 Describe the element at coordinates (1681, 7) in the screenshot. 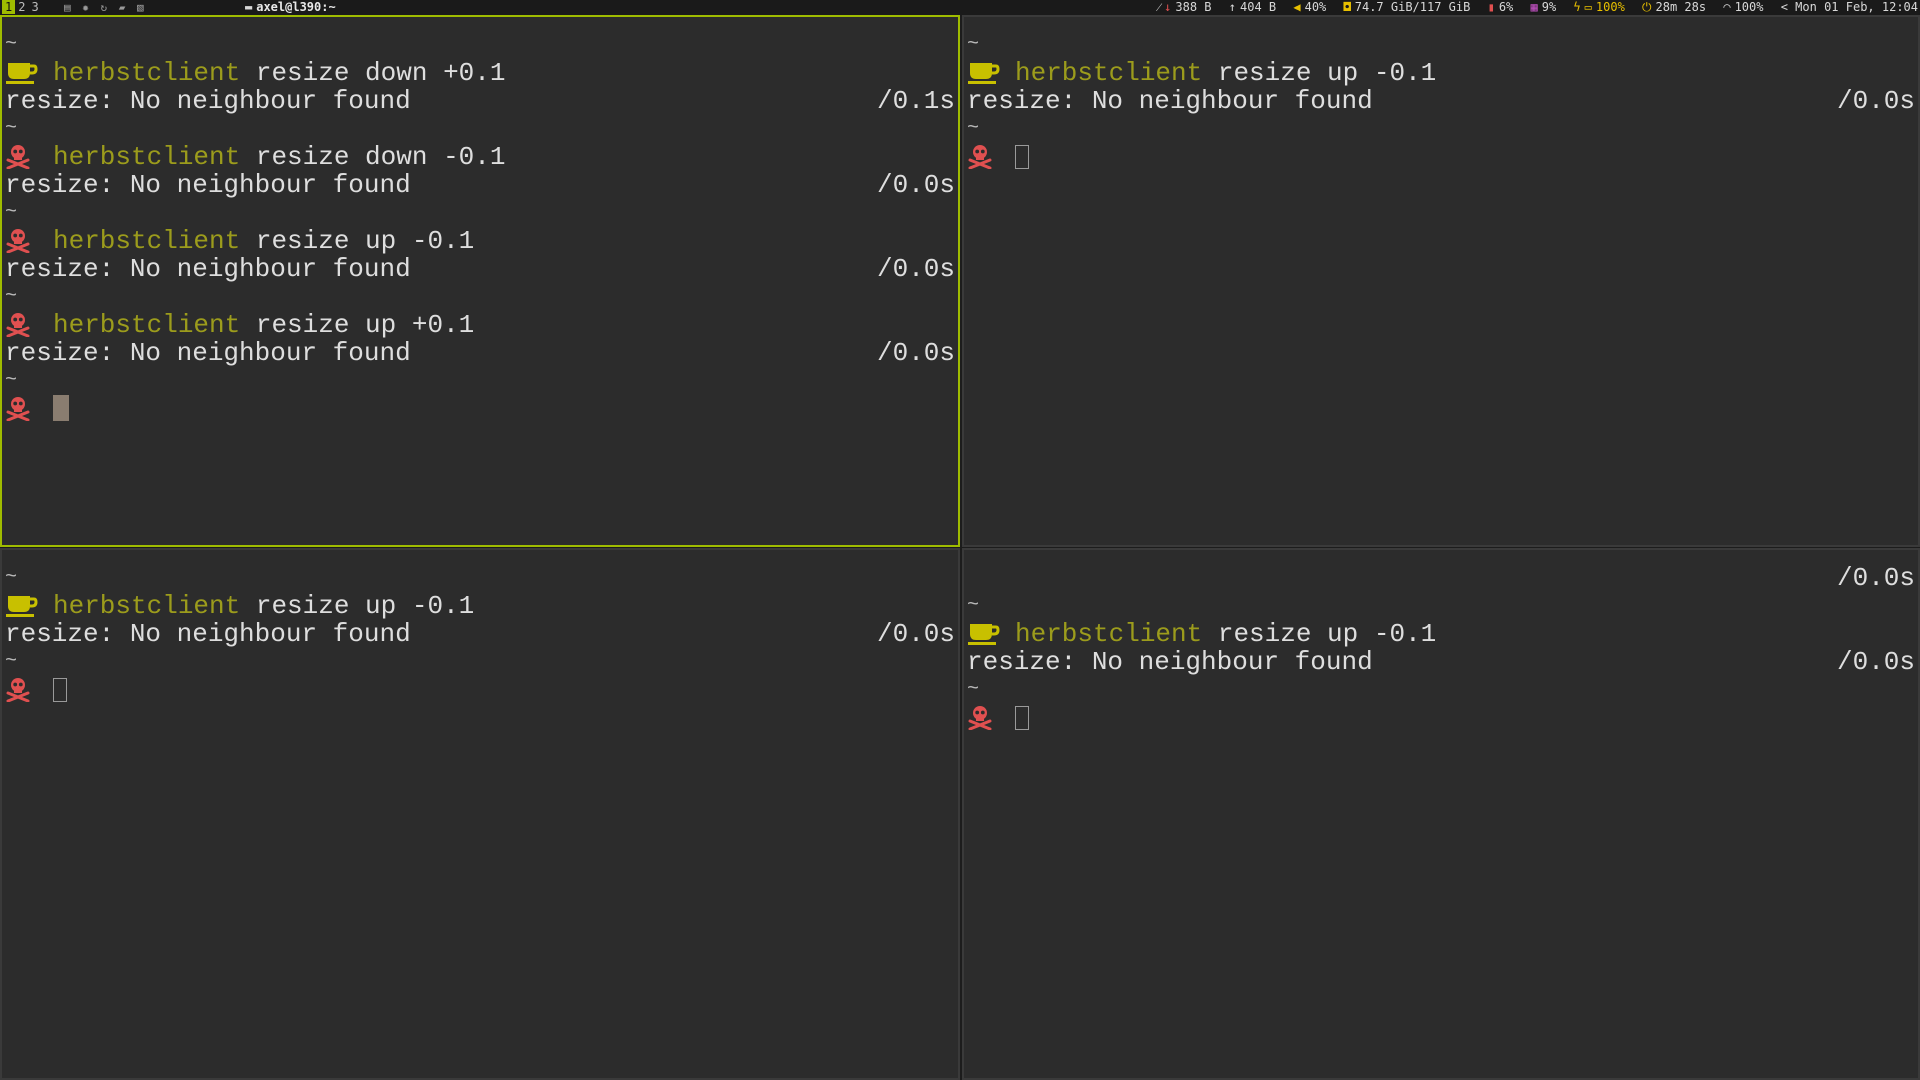

I see `uptime: 28m 28s` at that location.